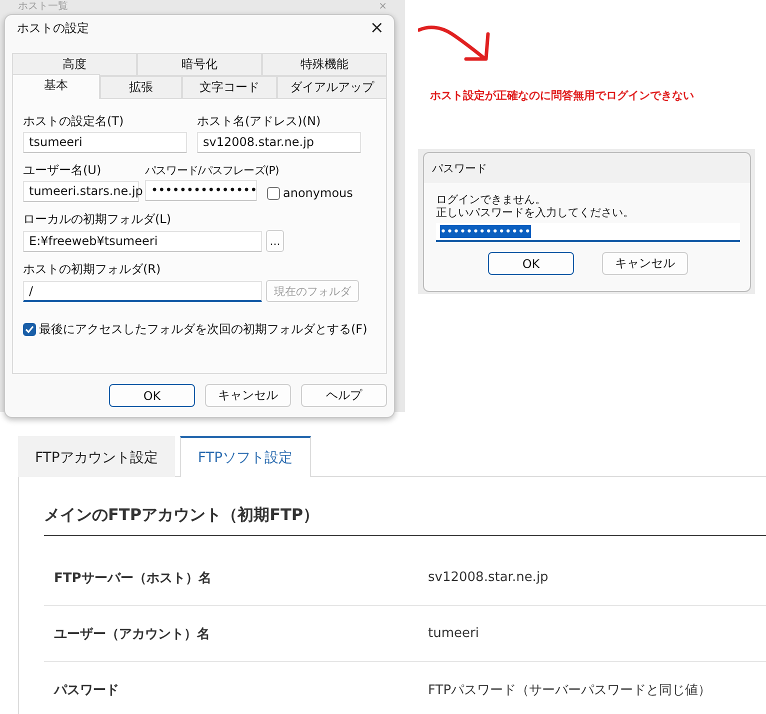 This screenshot has width=766, height=714. I want to click on dialog-title: ホストの設定, so click(53, 28).